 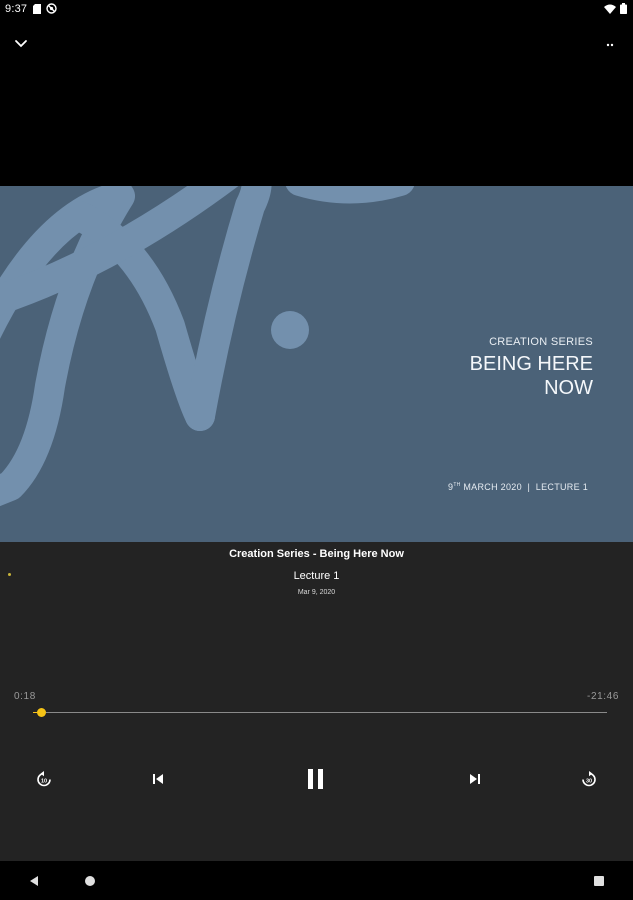 I want to click on signal-off-icon, so click(x=51, y=8).